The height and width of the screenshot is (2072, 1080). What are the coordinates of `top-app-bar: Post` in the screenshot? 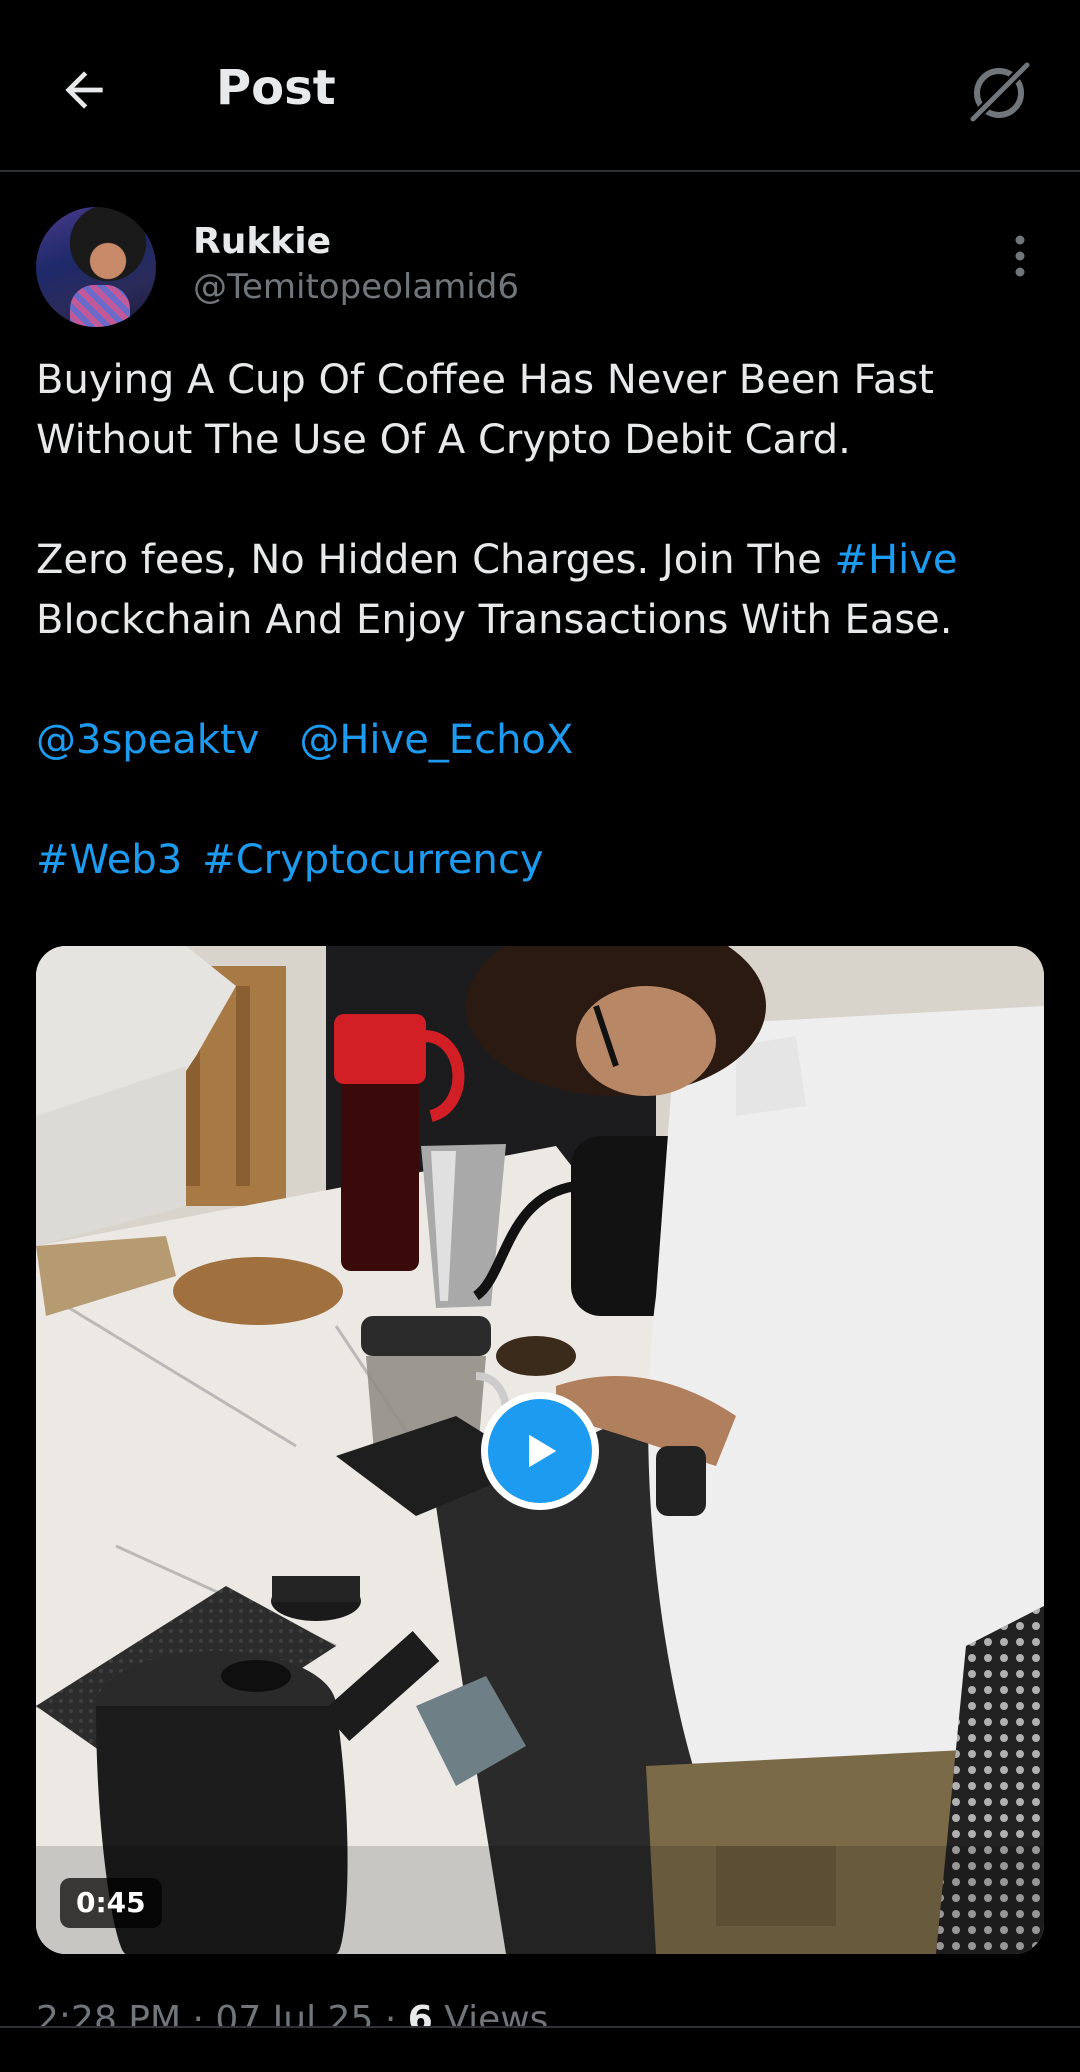 It's located at (540, 86).